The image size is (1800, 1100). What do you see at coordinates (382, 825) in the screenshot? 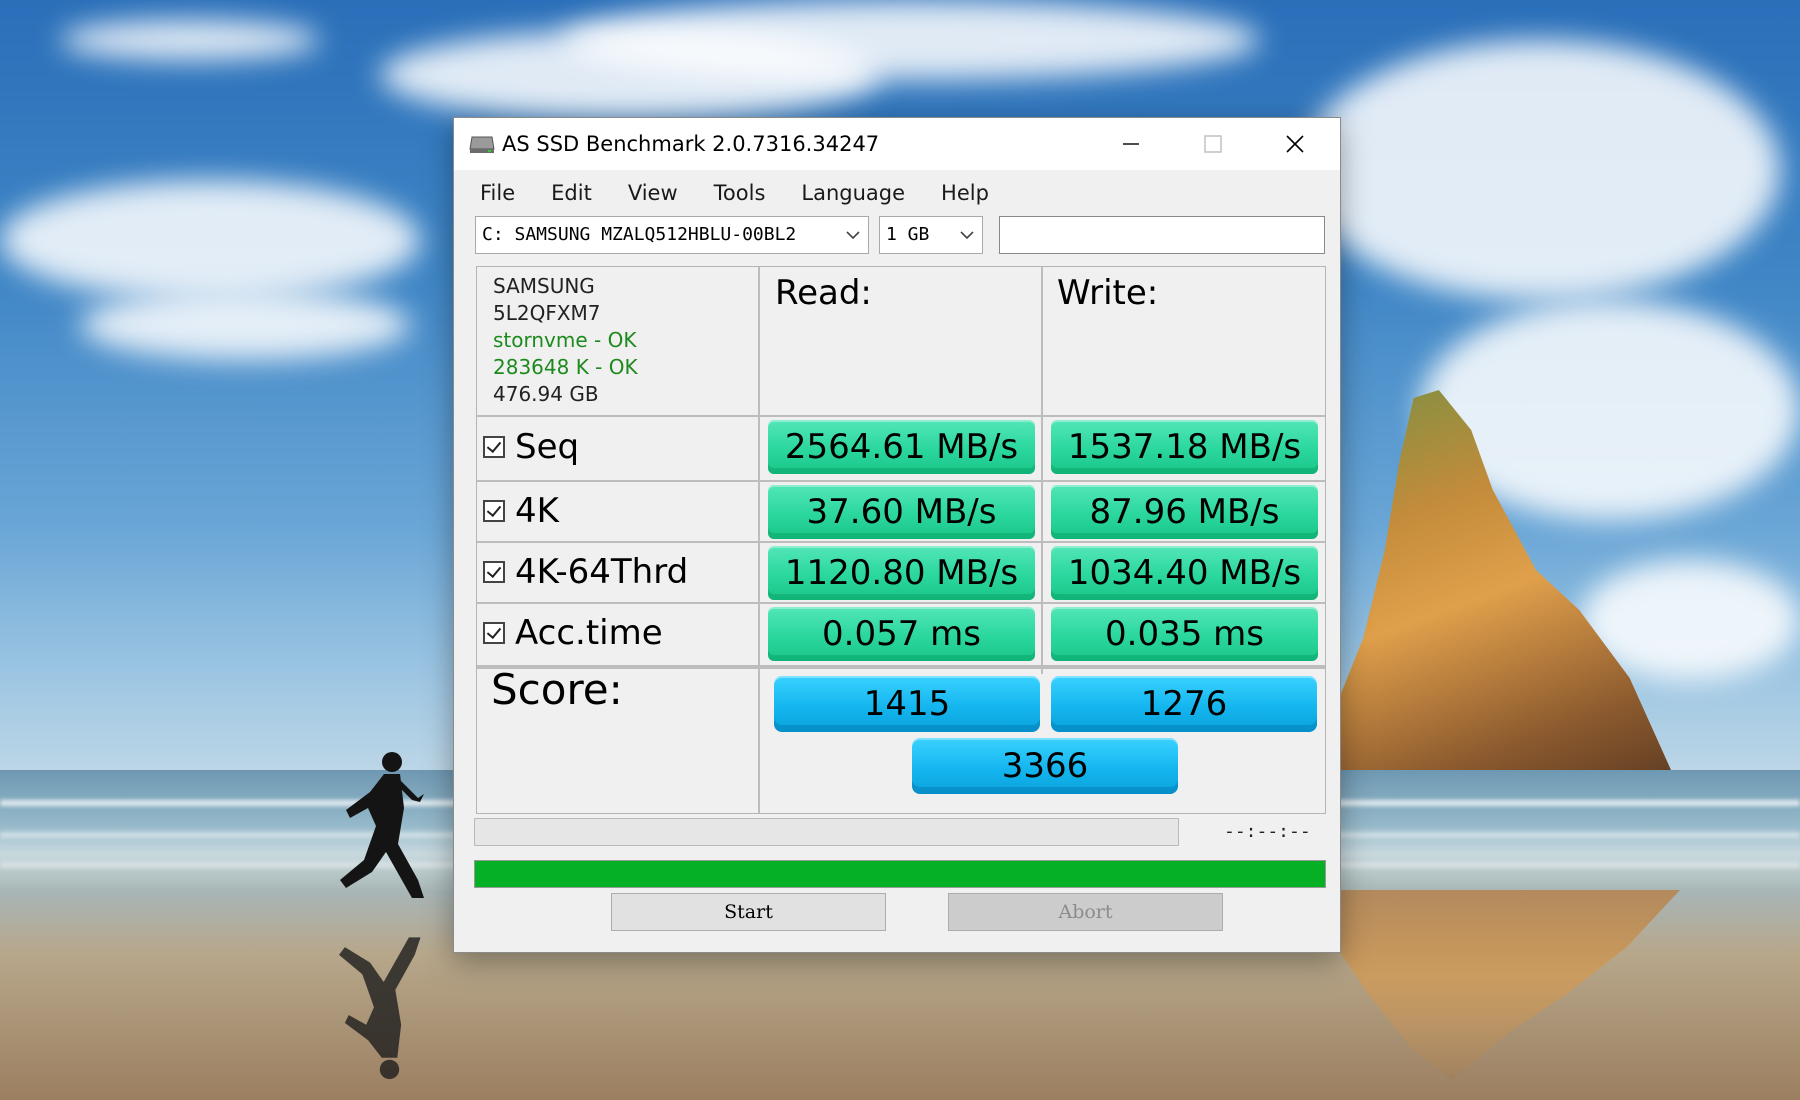
I see `runner-silhouette` at bounding box center [382, 825].